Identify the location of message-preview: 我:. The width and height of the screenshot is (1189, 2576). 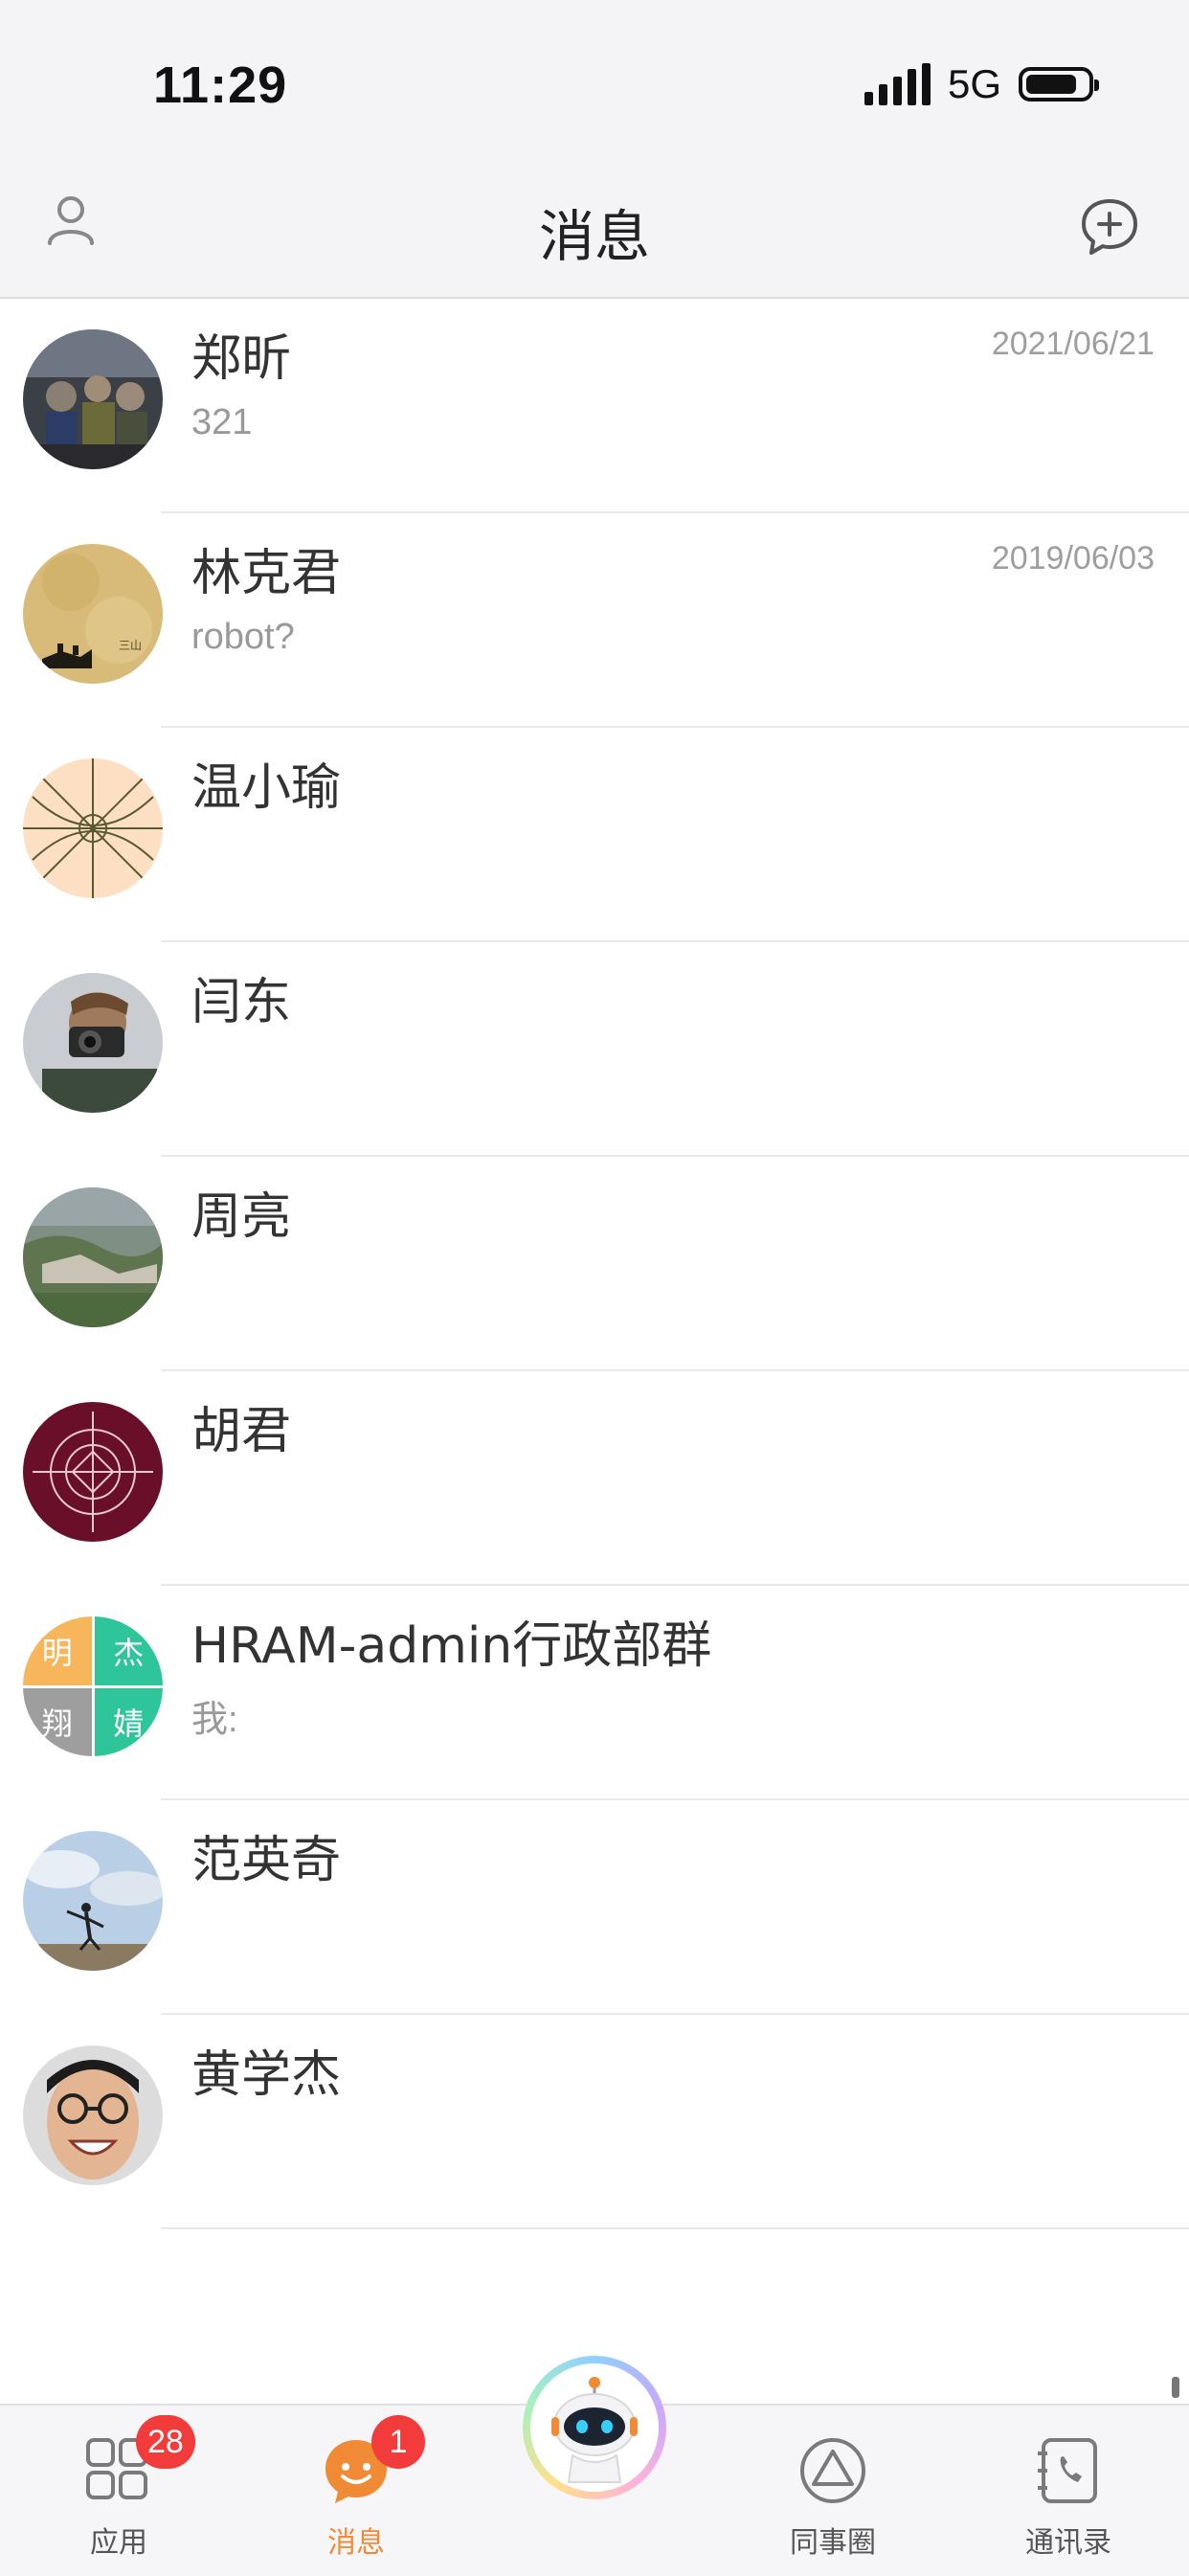
(214, 1720).